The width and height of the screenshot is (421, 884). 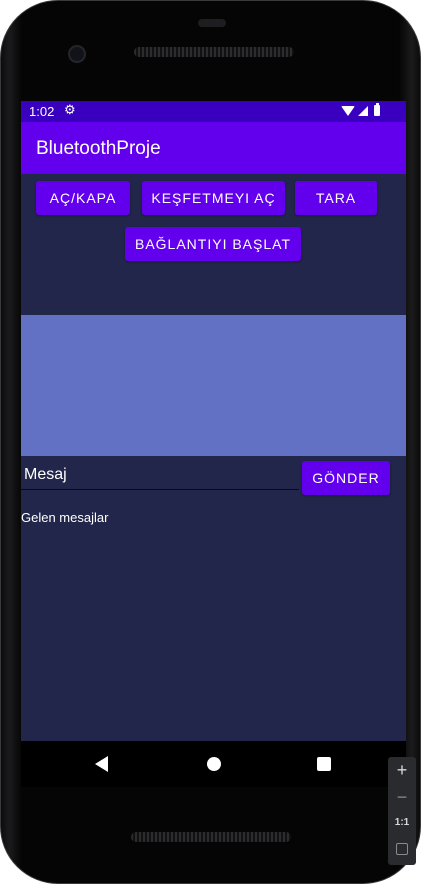 What do you see at coordinates (70, 109) in the screenshot?
I see `gear-icon: ⚙` at bounding box center [70, 109].